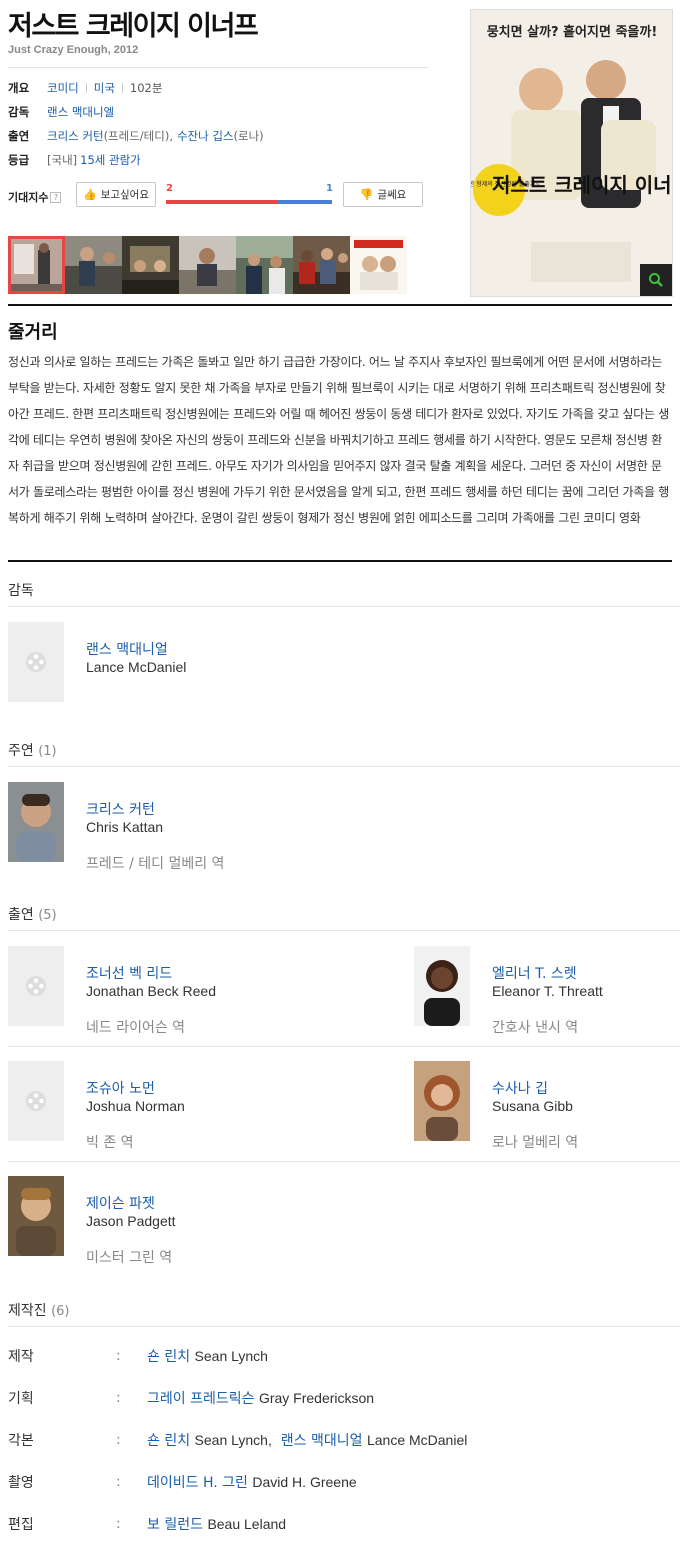  Describe the element at coordinates (33, 332) in the screenshot. I see `synopsis-title: 줄거리` at that location.